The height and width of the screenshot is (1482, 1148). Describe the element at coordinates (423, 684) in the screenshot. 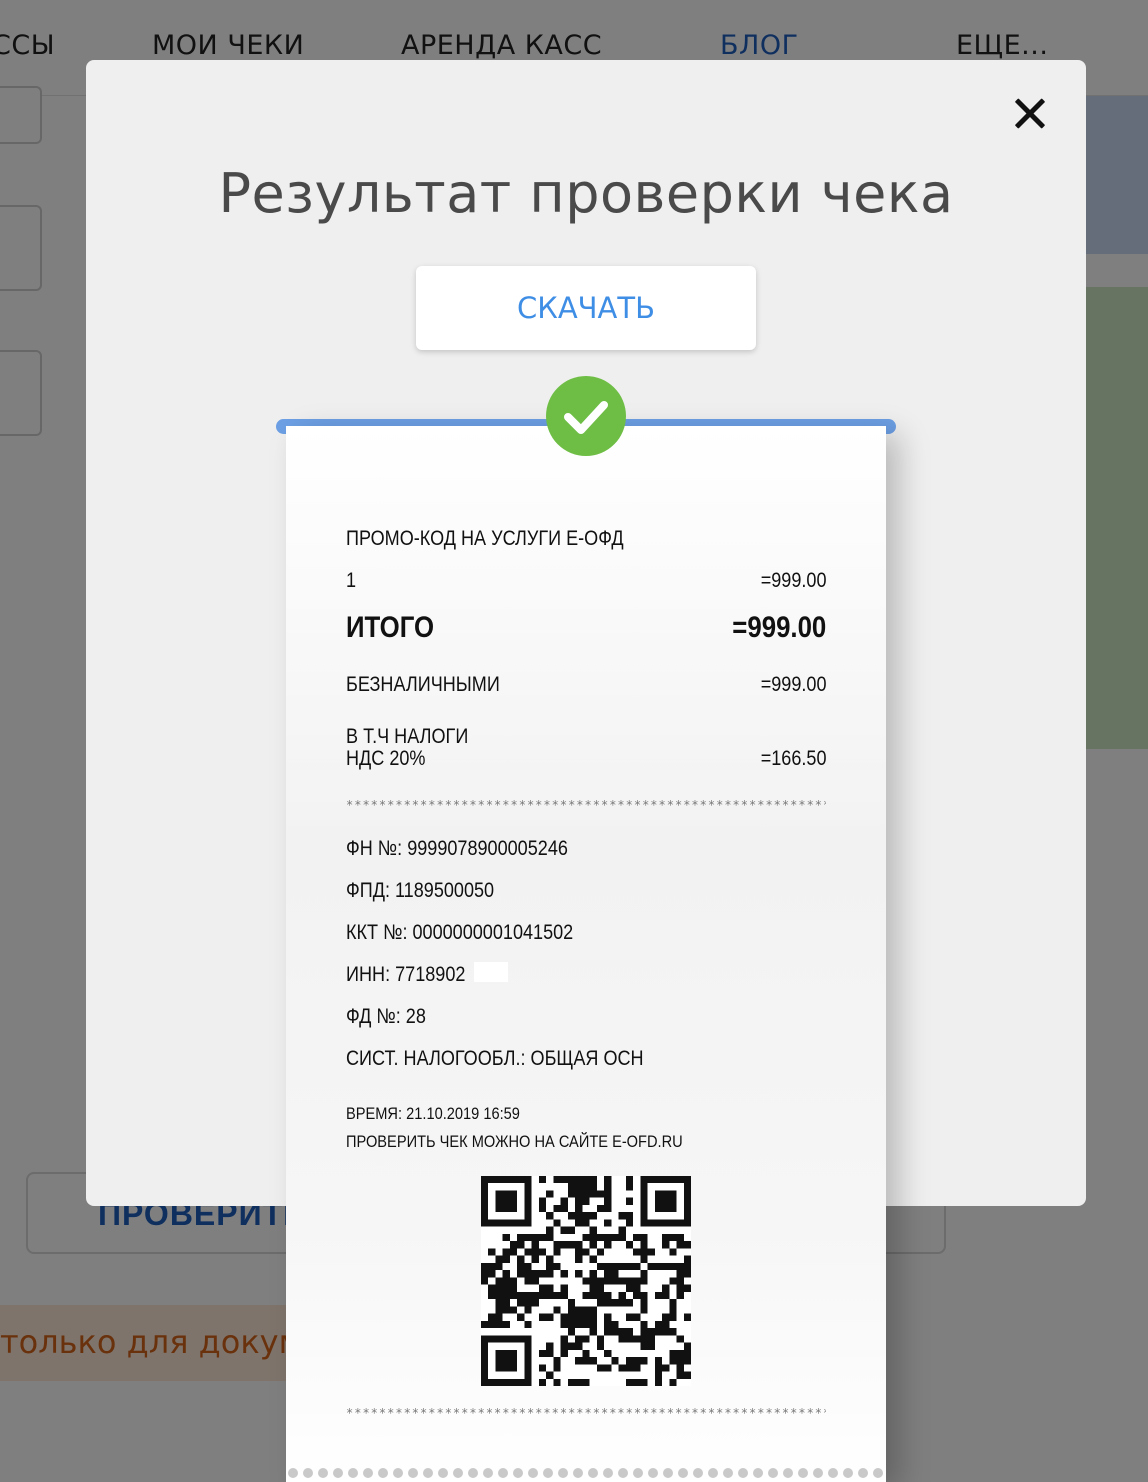

I see `receipt-cashless-label: БЕЗНАЛИЧНЫМИ` at that location.